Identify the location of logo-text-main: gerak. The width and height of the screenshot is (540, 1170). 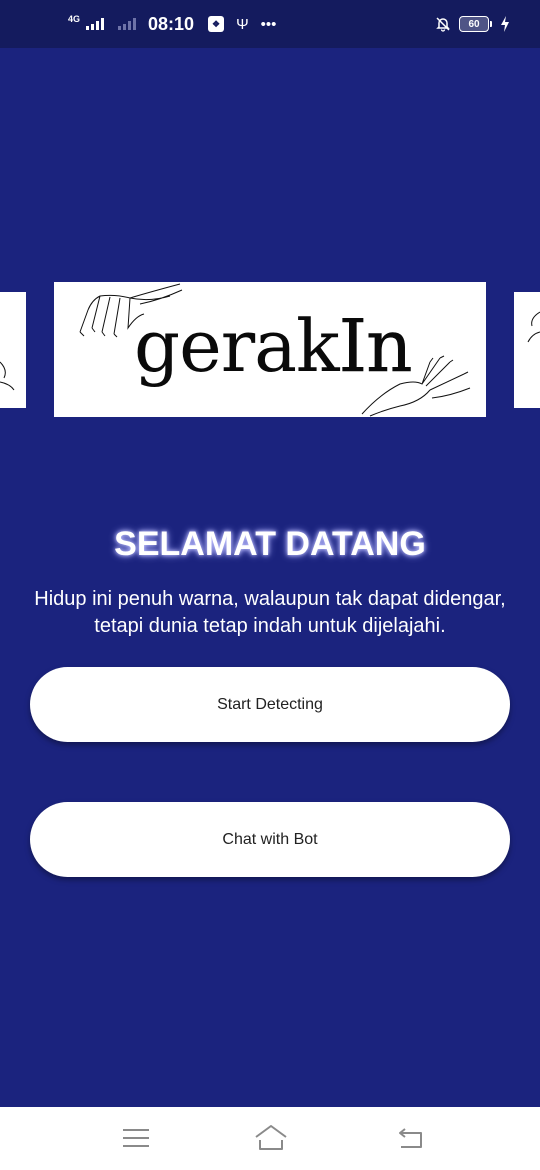
(237, 346).